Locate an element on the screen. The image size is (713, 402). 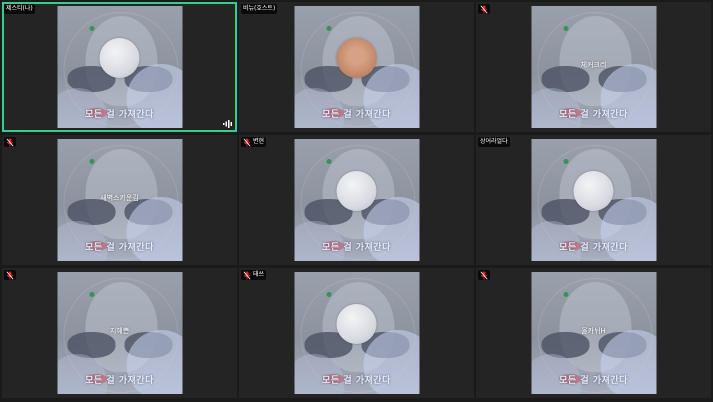
participant-tile: 모든 걸 가져간다 새벽스키운김 is located at coordinates (119, 200).